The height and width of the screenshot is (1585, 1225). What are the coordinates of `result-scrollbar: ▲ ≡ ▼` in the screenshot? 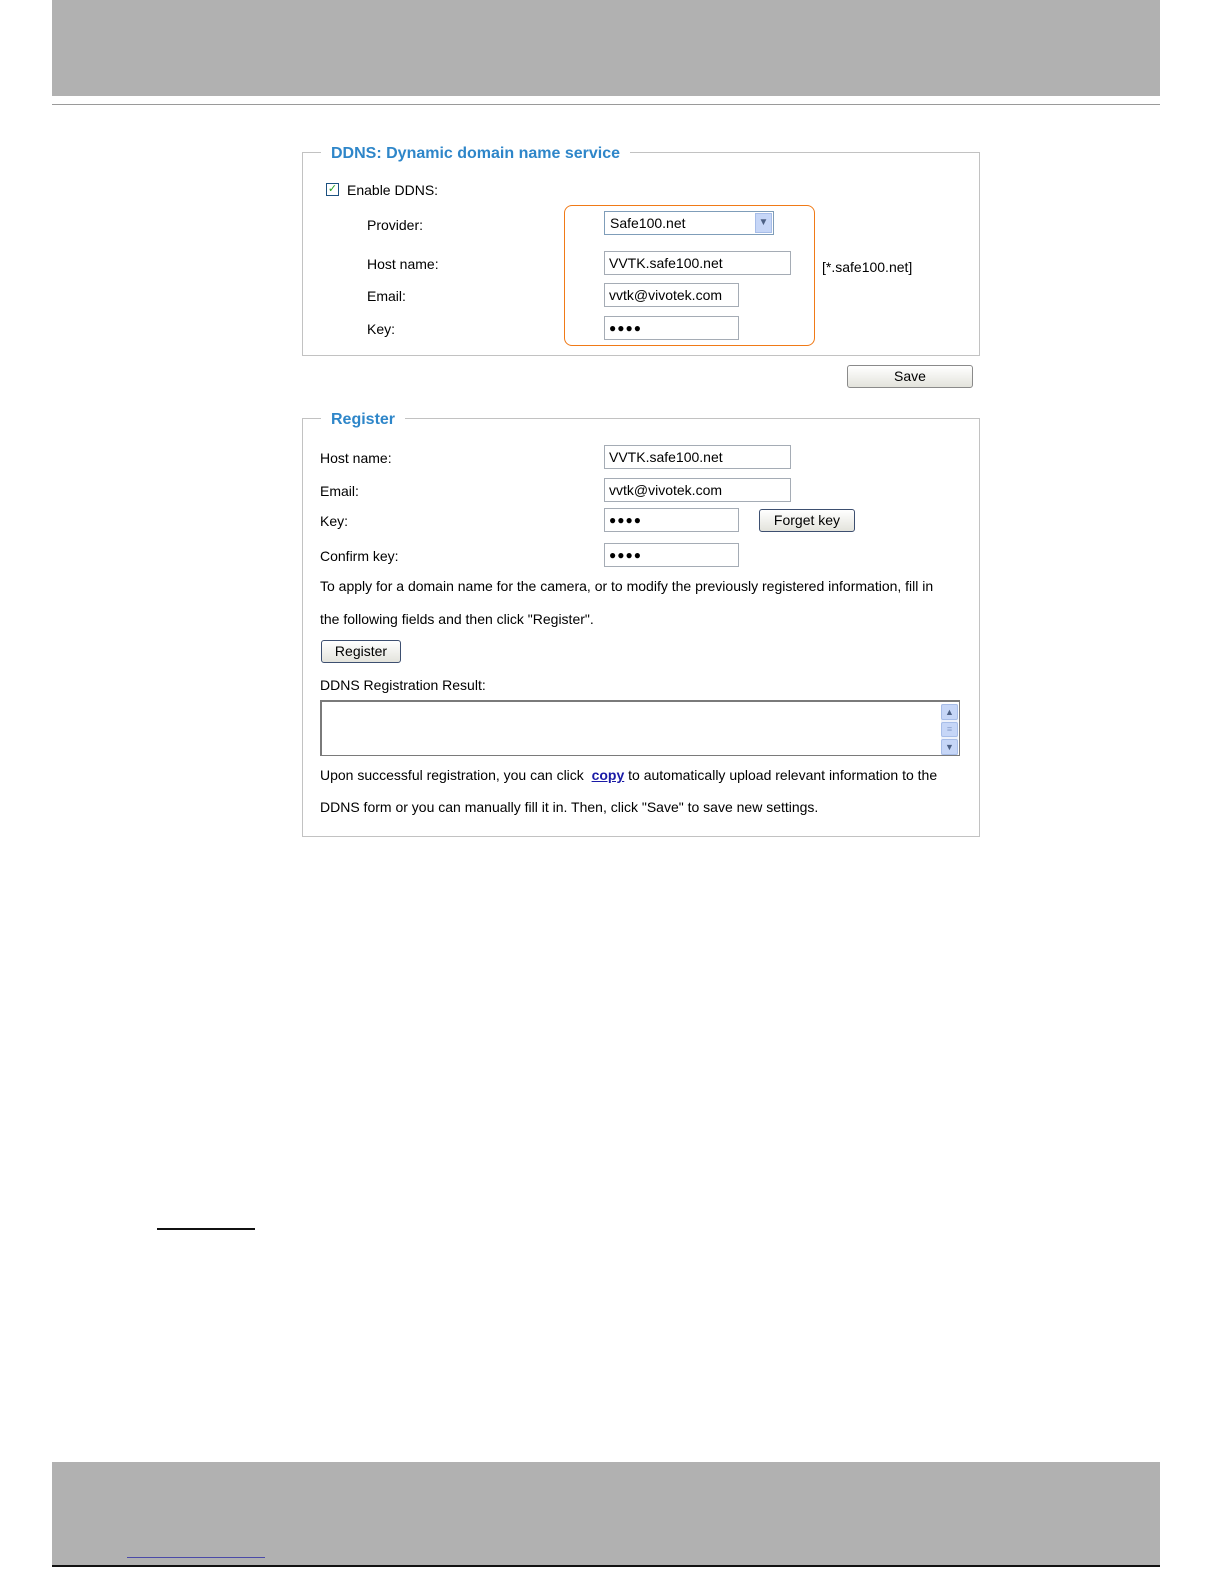 It's located at (949, 729).